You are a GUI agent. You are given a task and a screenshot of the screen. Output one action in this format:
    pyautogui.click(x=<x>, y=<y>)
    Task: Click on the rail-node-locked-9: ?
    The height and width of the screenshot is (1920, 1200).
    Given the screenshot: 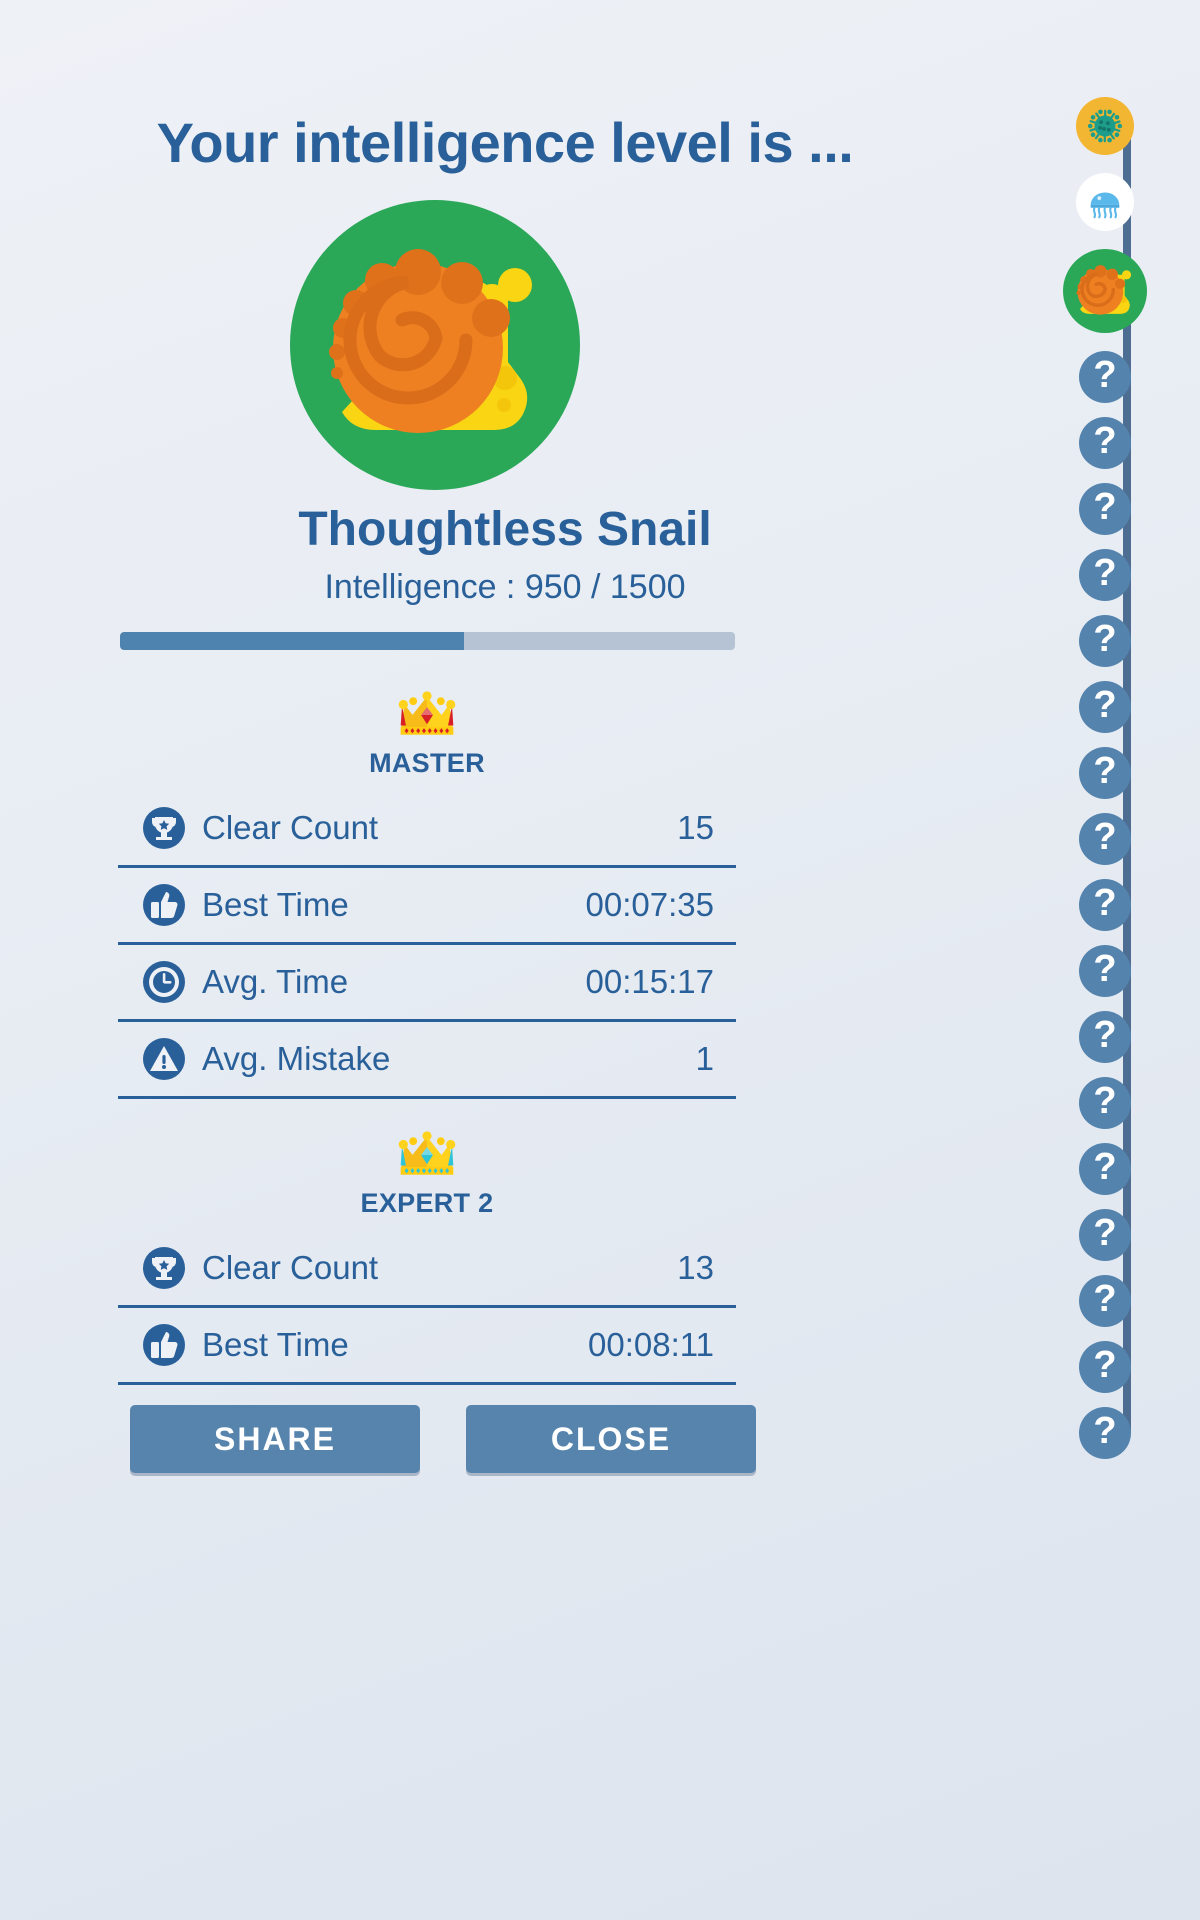 What is the action you would take?
    pyautogui.click(x=1105, y=707)
    